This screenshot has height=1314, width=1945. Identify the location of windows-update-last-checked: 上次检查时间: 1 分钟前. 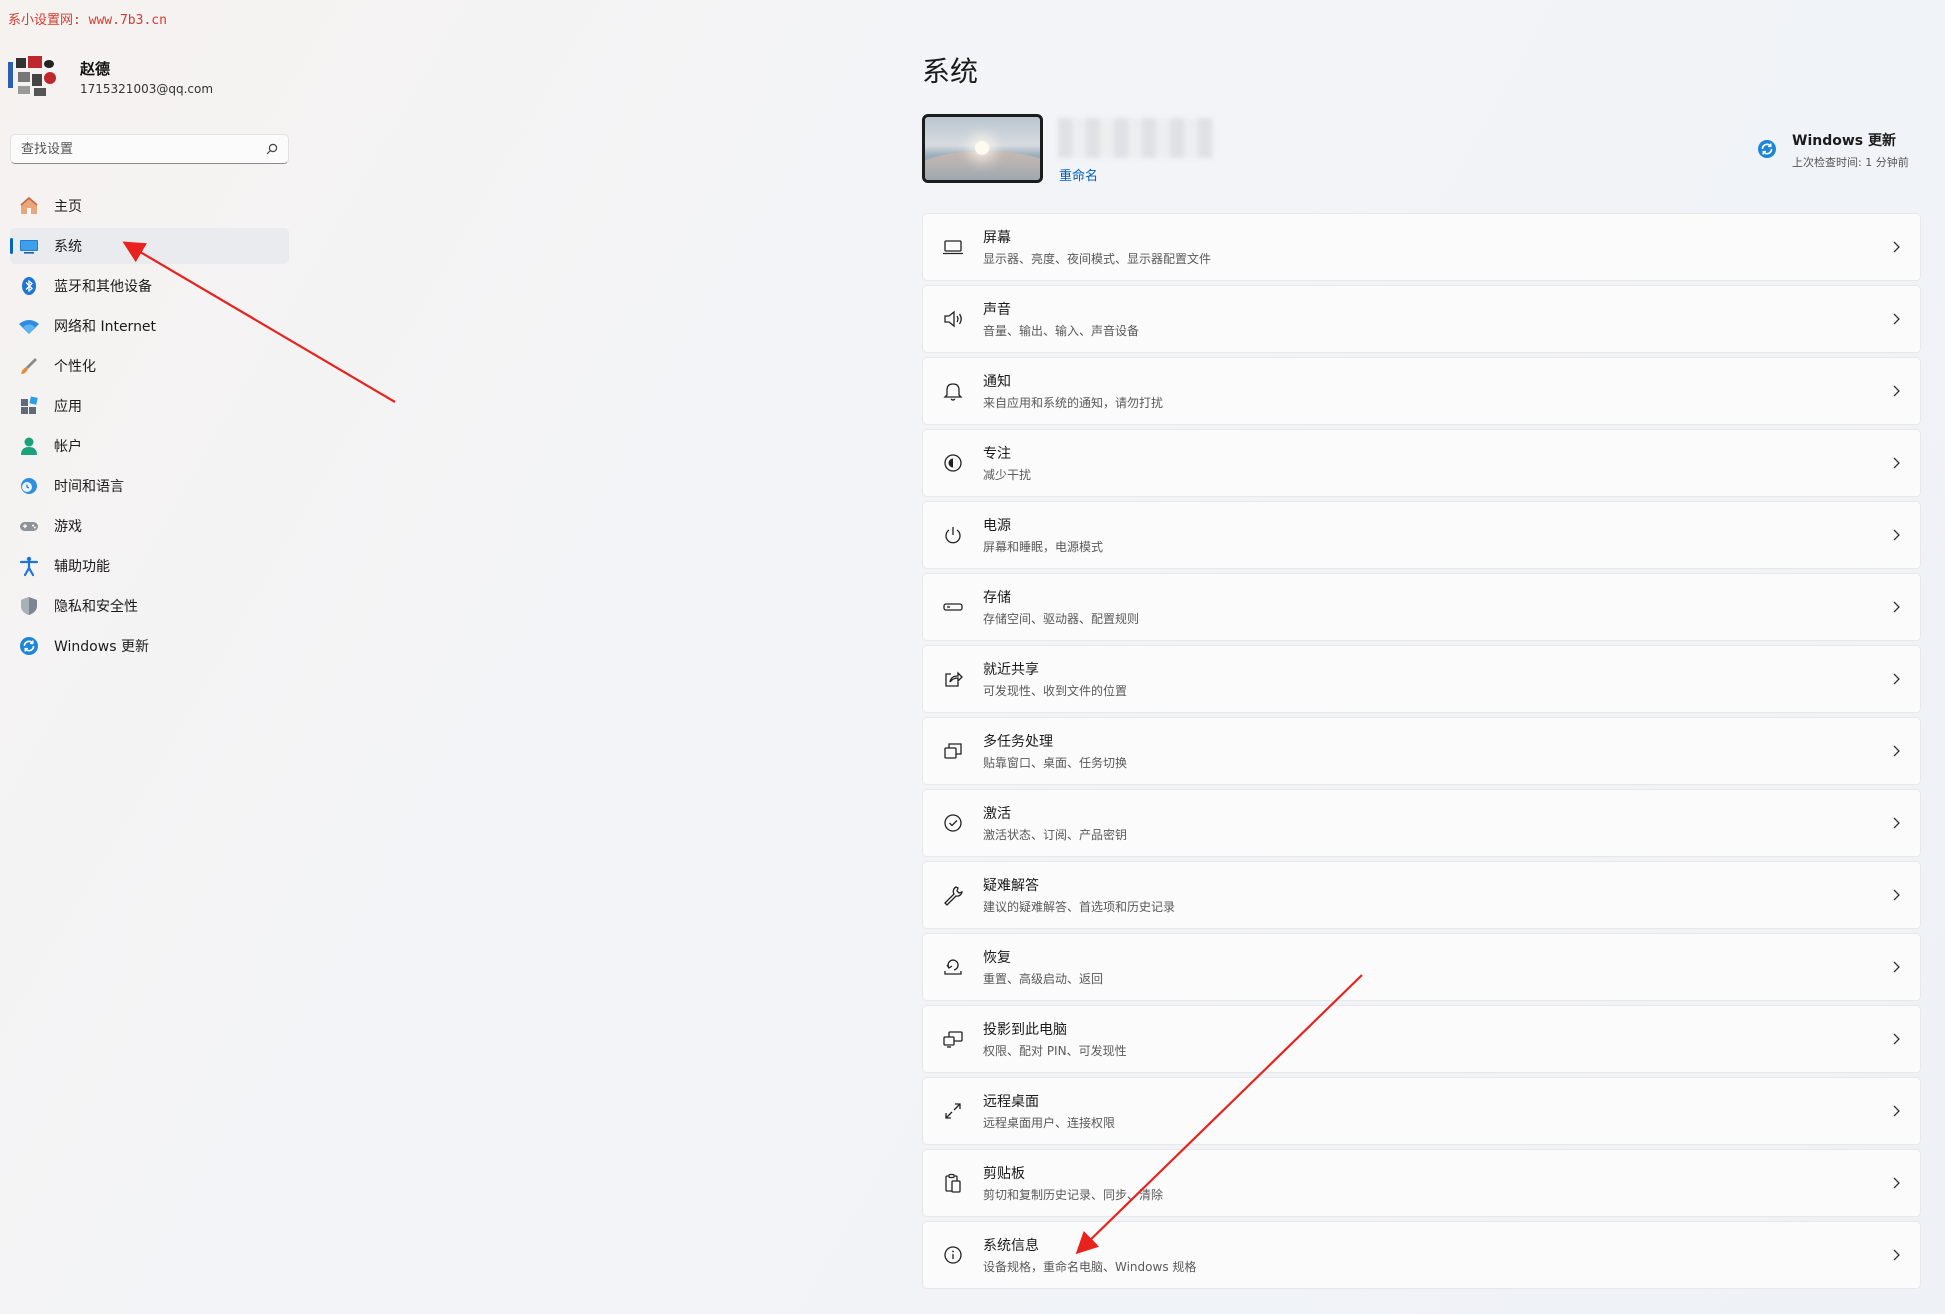
(1850, 162).